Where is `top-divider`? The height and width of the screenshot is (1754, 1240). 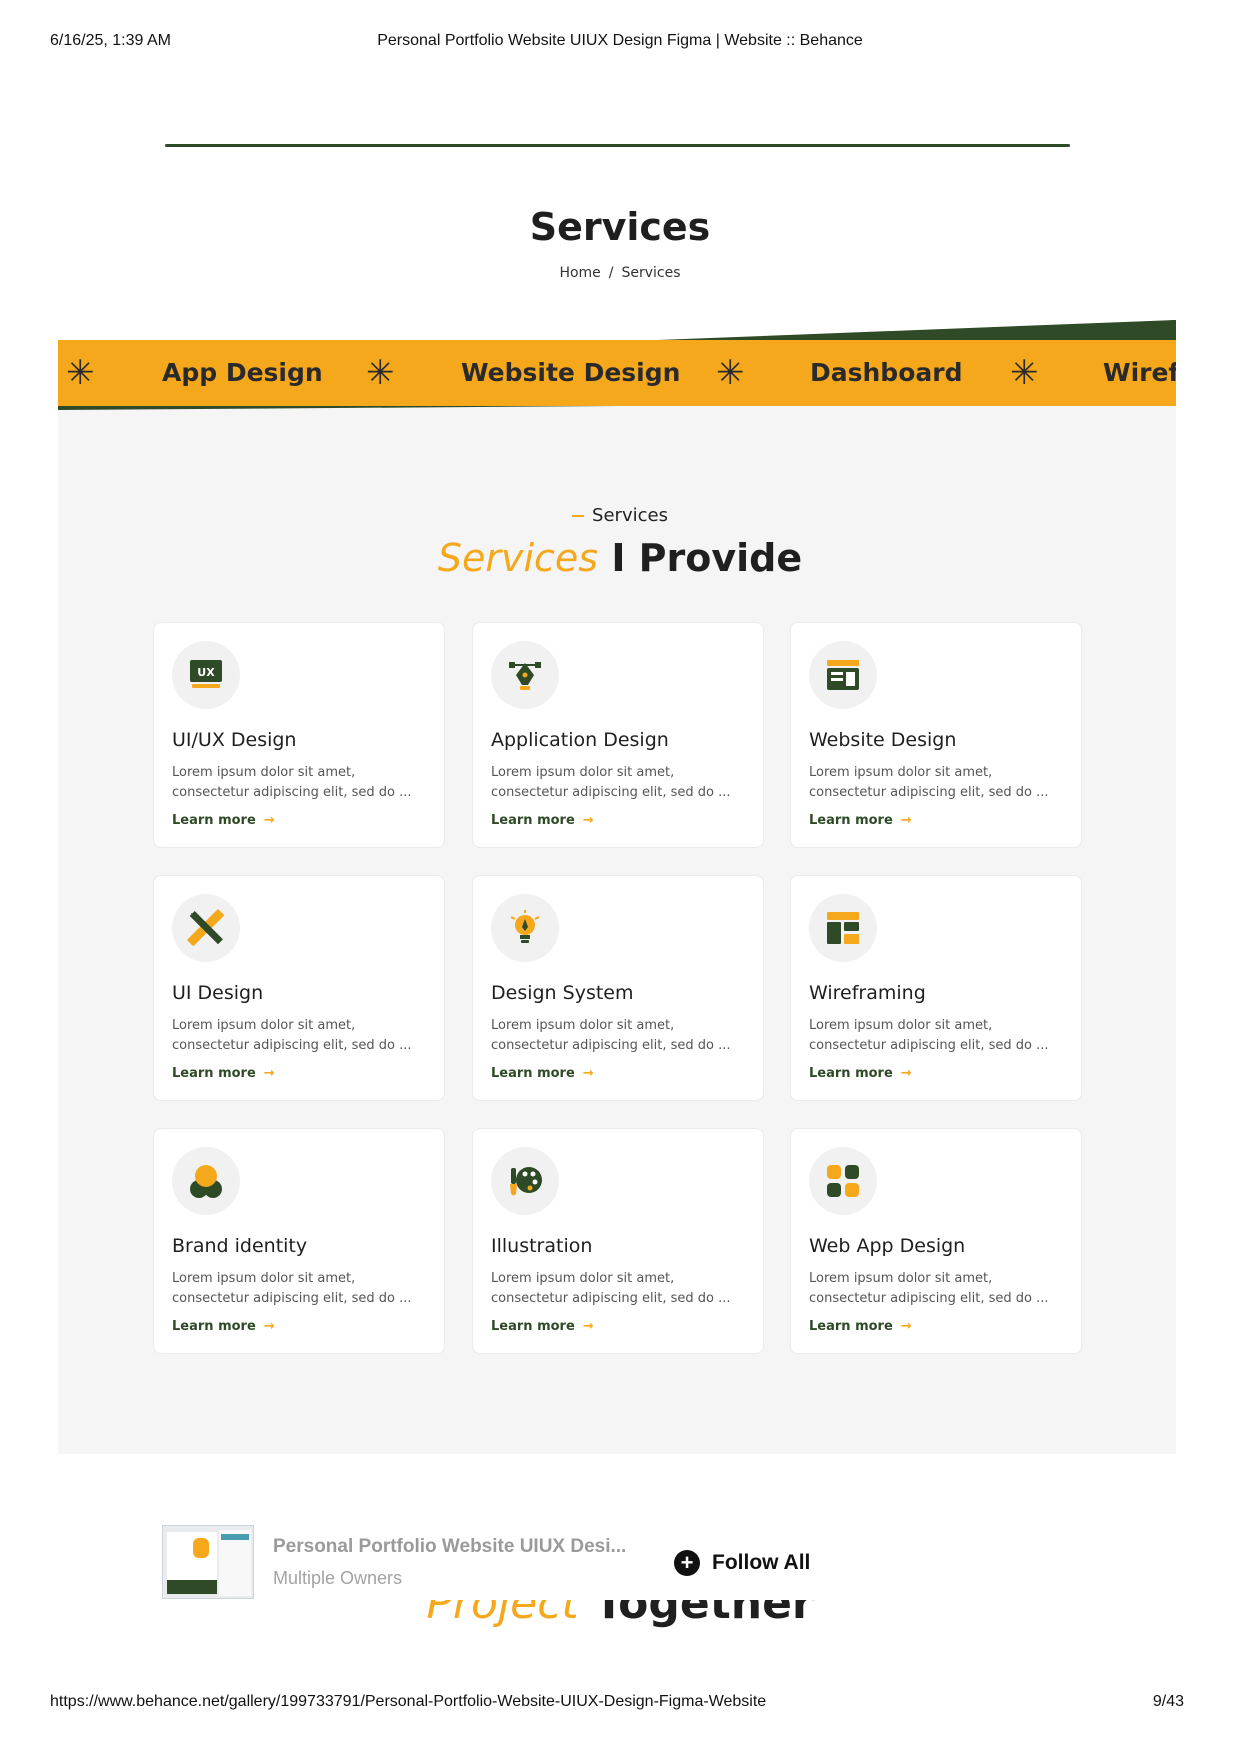
top-divider is located at coordinates (617, 145).